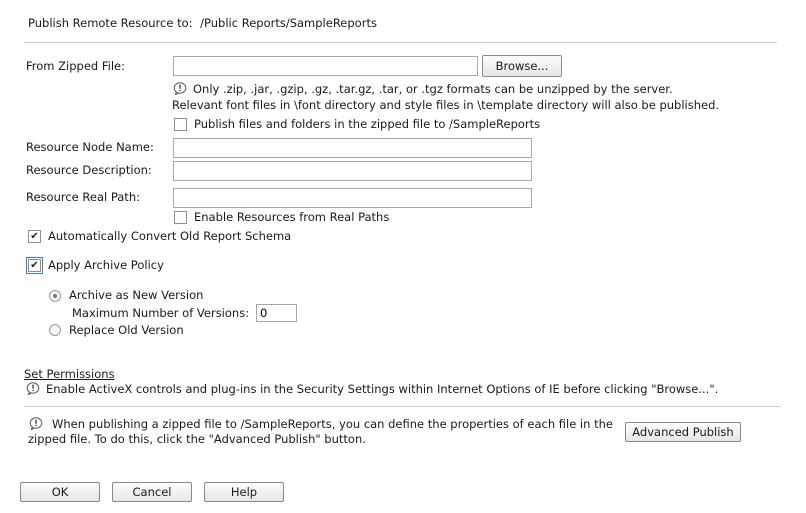 The width and height of the screenshot is (806, 513). Describe the element at coordinates (69, 374) in the screenshot. I see `set-permissions-link: Set Permissions` at that location.